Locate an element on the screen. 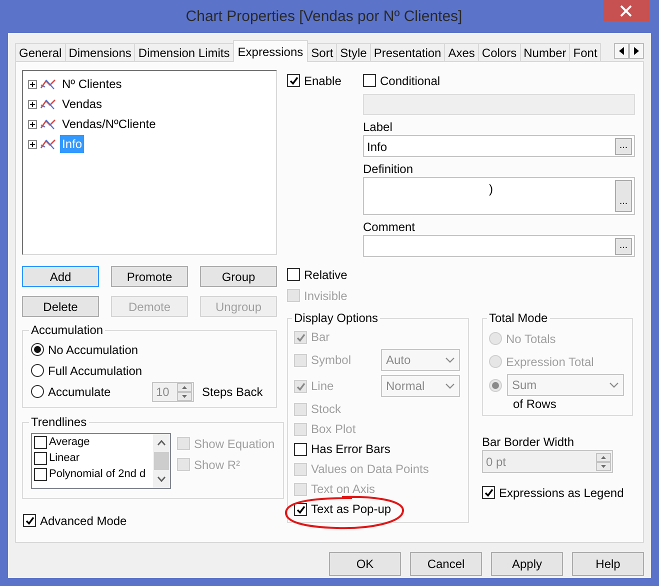  right-arrow-icon is located at coordinates (636, 51).